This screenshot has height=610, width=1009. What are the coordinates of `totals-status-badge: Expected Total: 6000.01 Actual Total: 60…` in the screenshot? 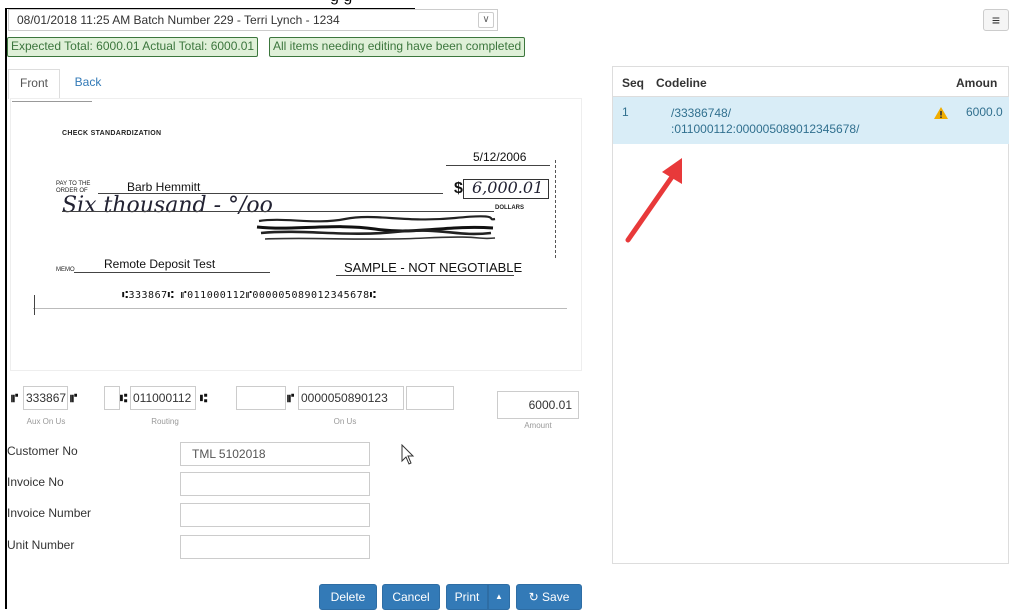 It's located at (133, 47).